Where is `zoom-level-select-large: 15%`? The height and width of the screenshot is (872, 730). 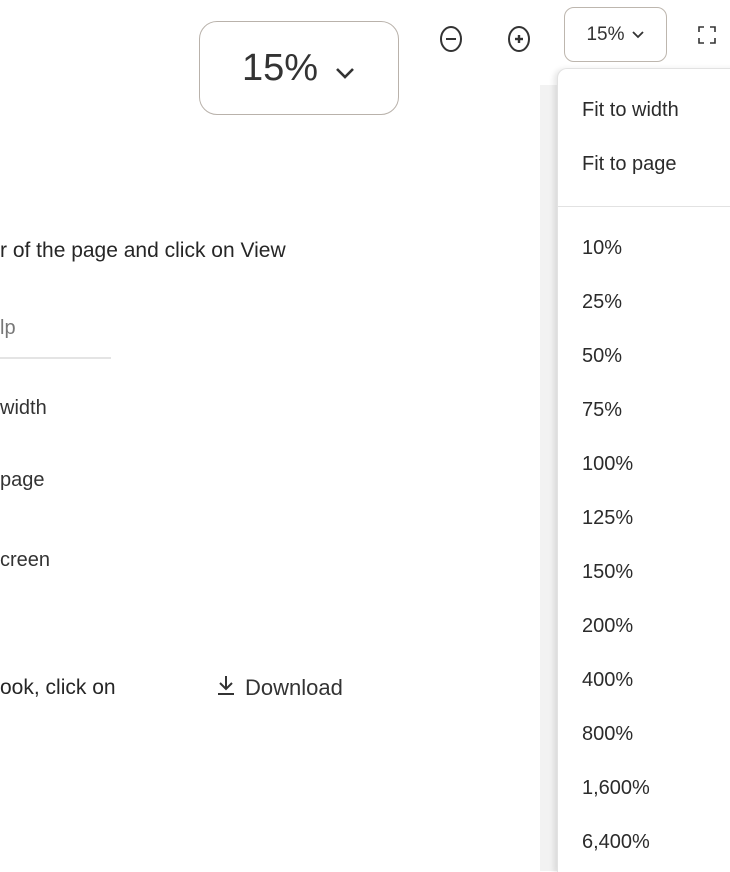
zoom-level-select-large: 15% is located at coordinates (299, 68).